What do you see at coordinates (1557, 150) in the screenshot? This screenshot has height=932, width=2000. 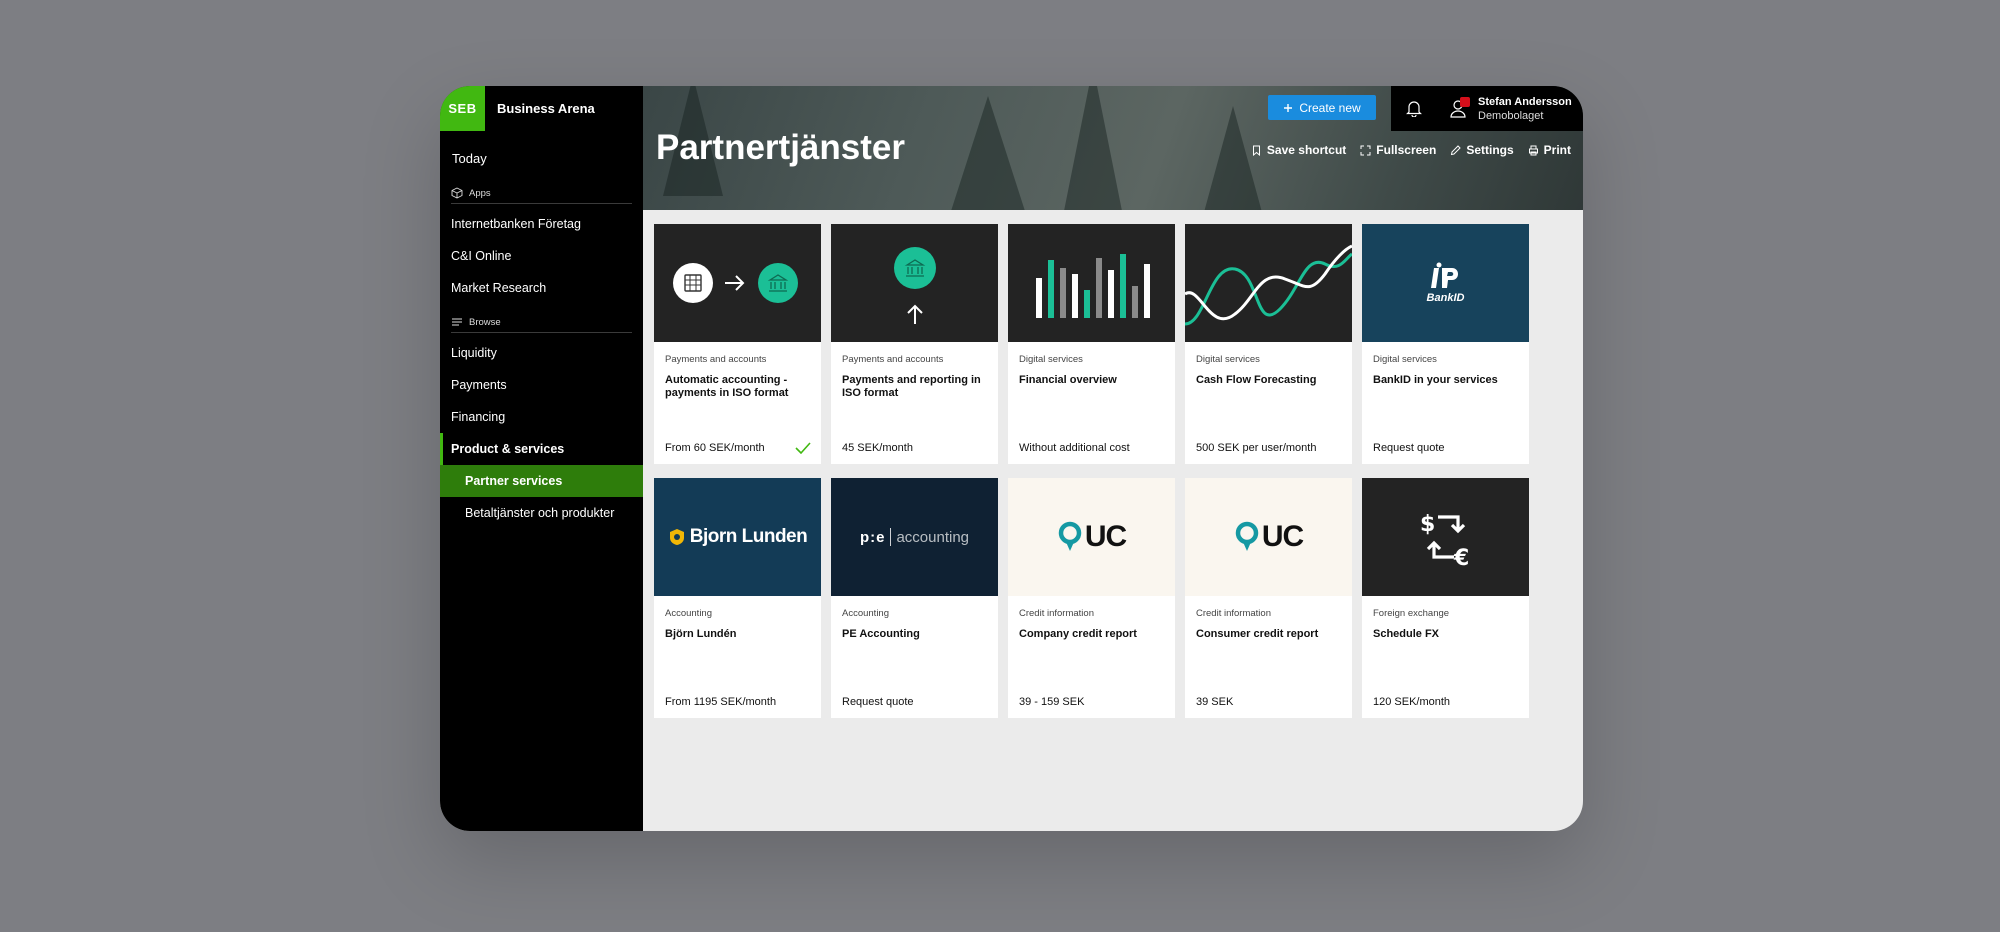 I see `print-label: Print` at bounding box center [1557, 150].